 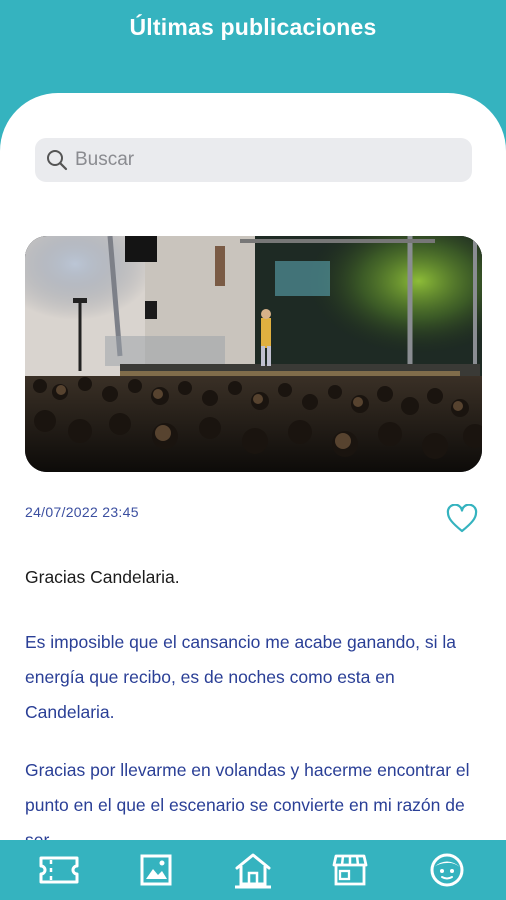 I want to click on image-icon, so click(x=156, y=870).